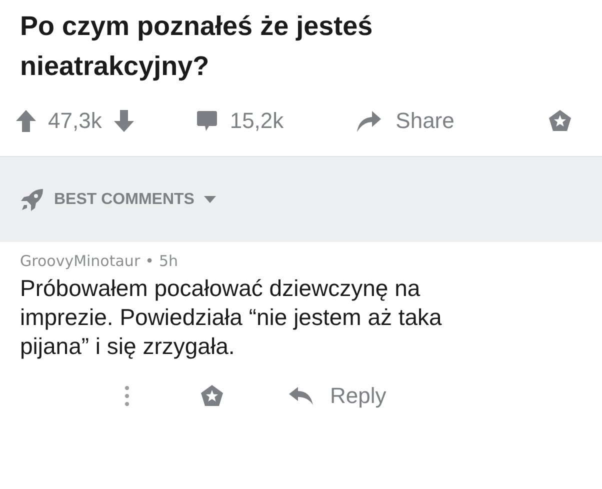 This screenshot has width=602, height=489. I want to click on comment-count: 15,2k, so click(257, 121).